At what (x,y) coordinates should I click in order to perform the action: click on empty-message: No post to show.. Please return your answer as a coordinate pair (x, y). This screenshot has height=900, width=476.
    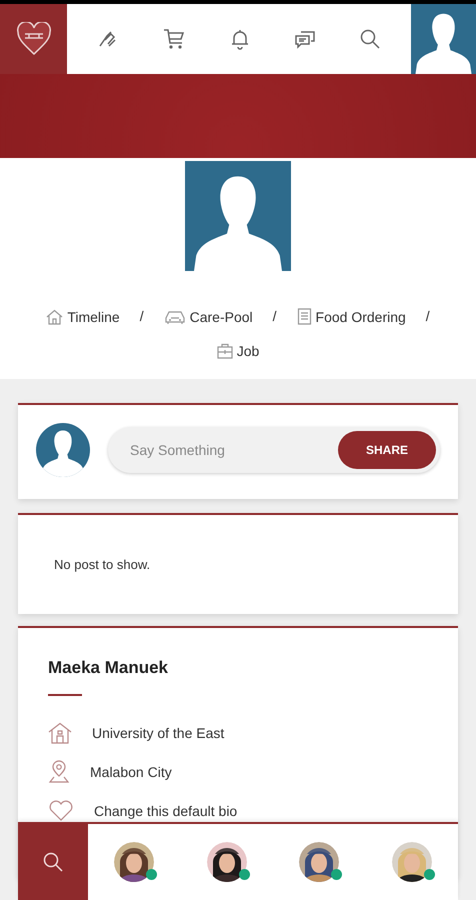
    Looking at the image, I should click on (102, 564).